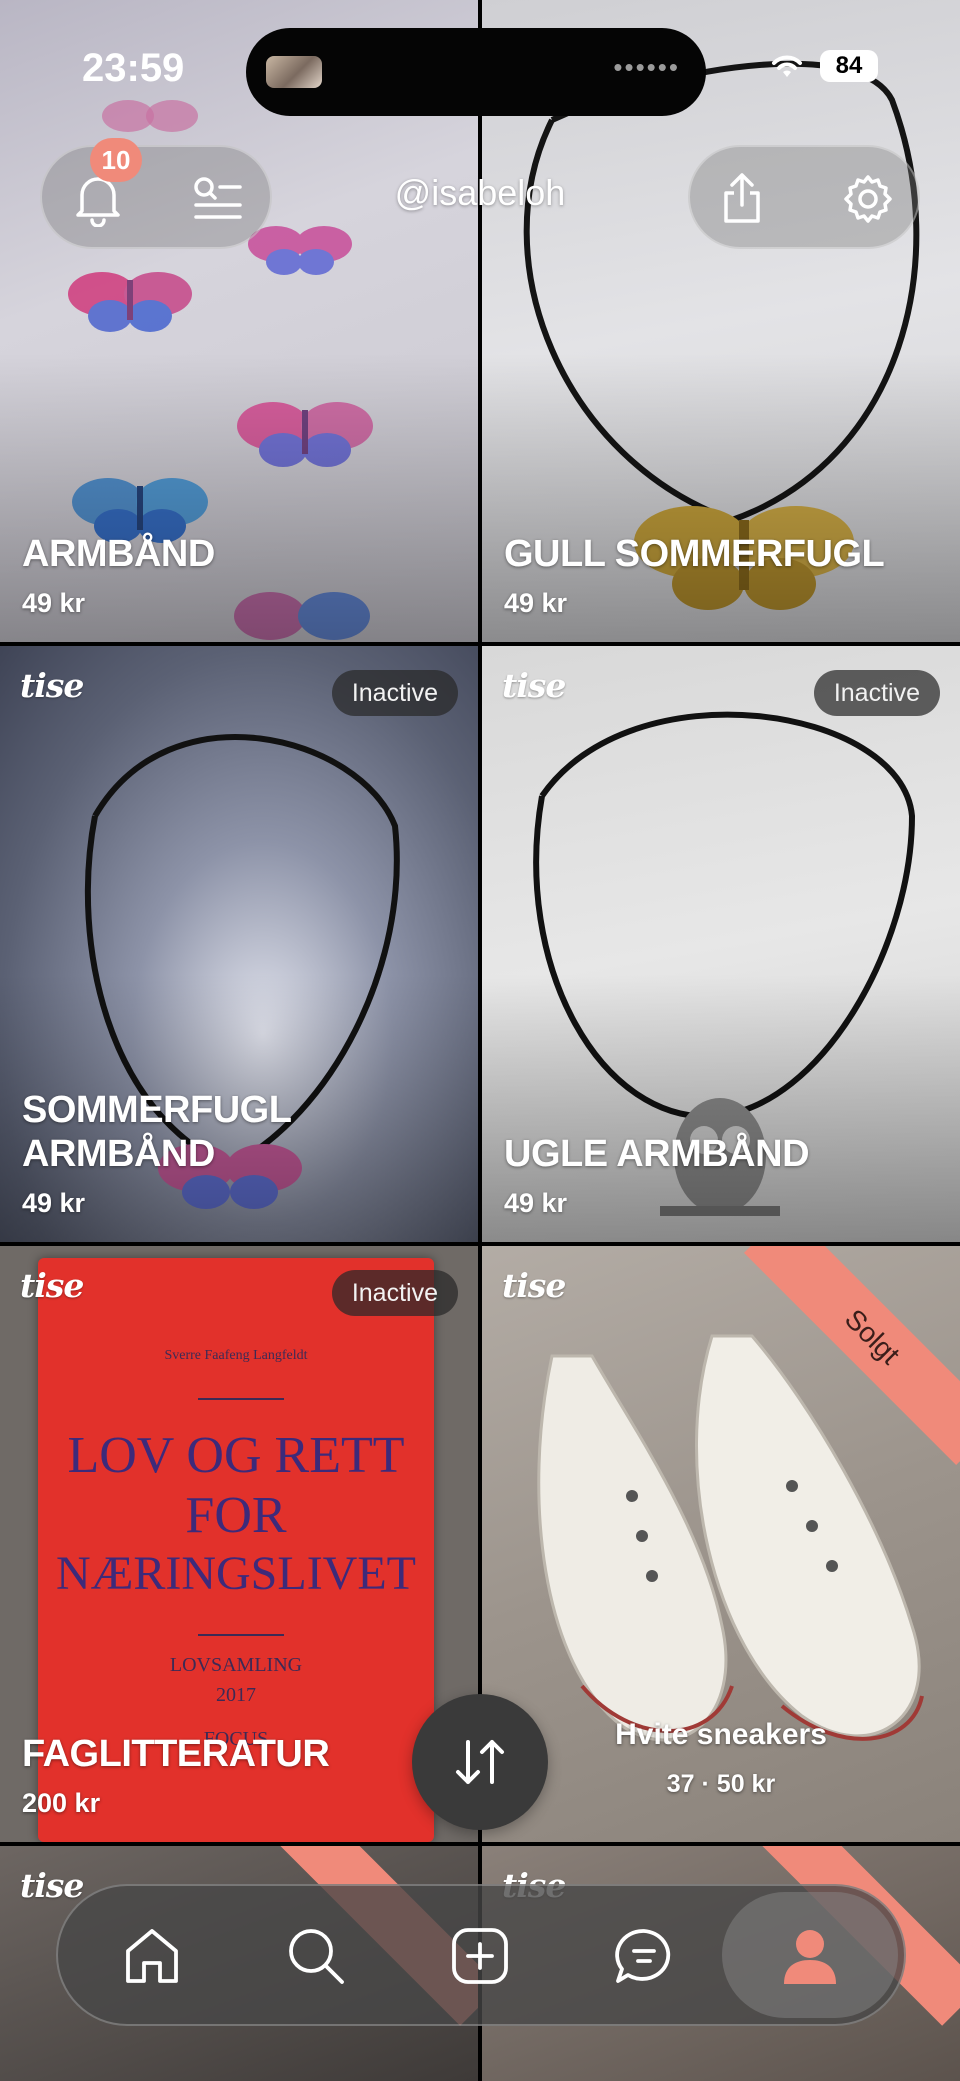  I want to click on tab-profile, so click(810, 1956).